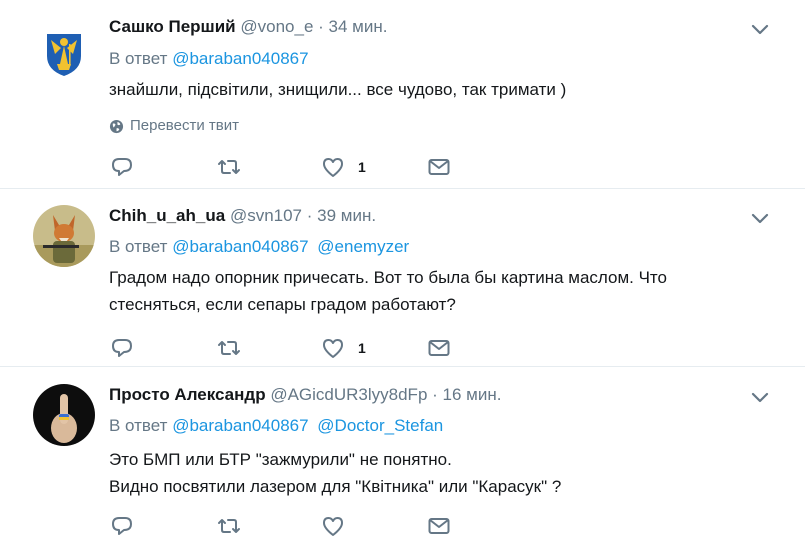  I want to click on tweet-header: Chih_u_ah_ua @svn107 · 39 мин., so click(242, 216).